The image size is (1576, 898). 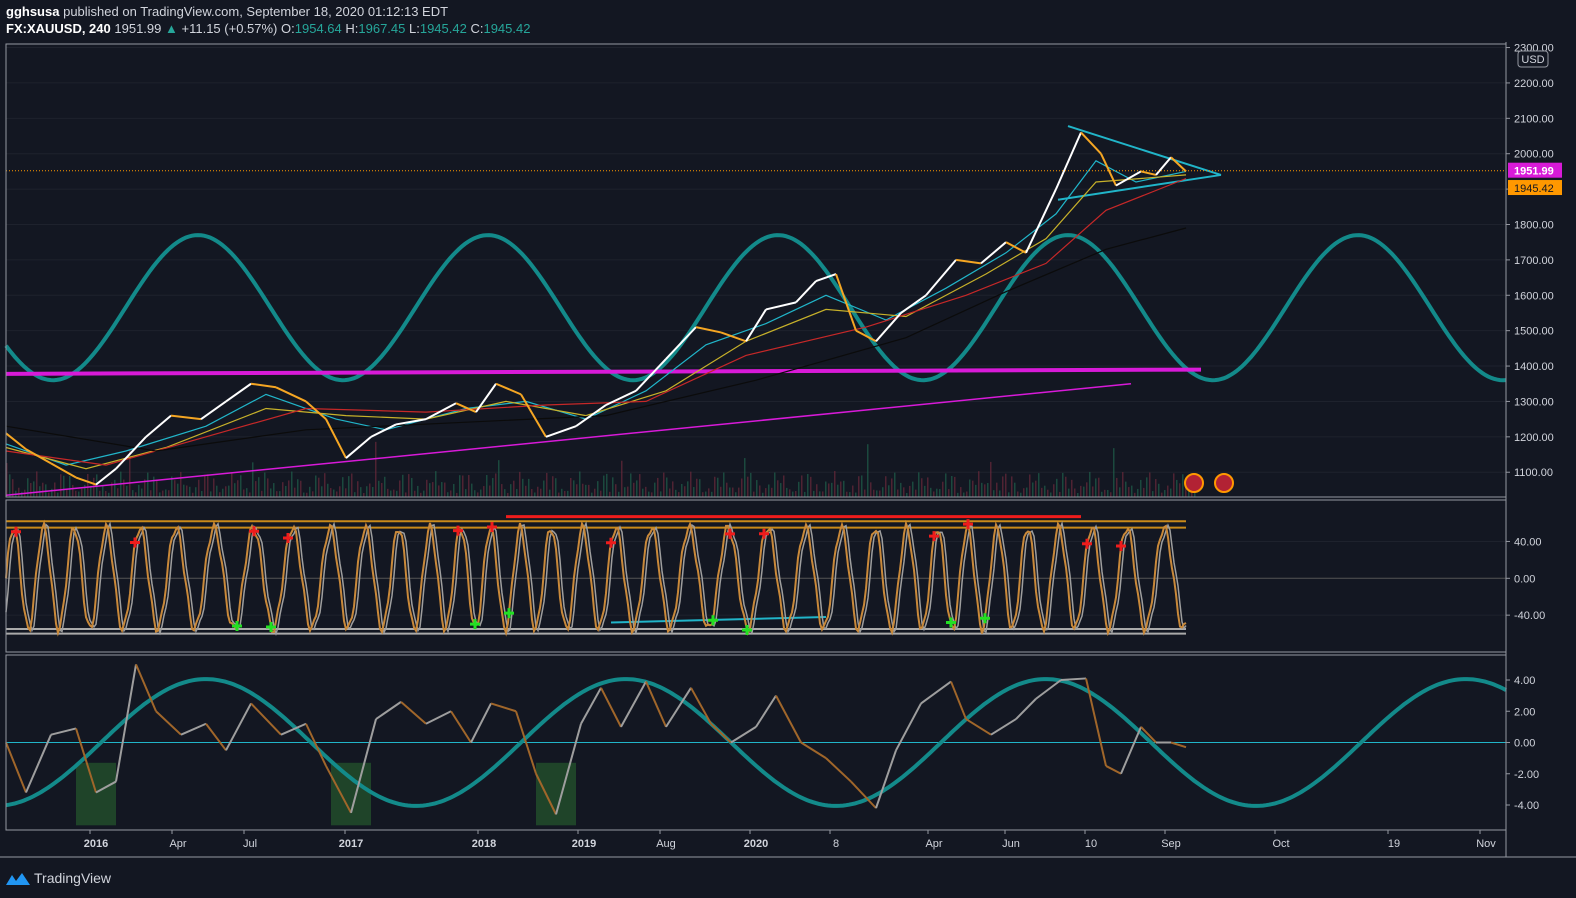 What do you see at coordinates (1524, 712) in the screenshot?
I see `osc-tick-label: 2.00` at bounding box center [1524, 712].